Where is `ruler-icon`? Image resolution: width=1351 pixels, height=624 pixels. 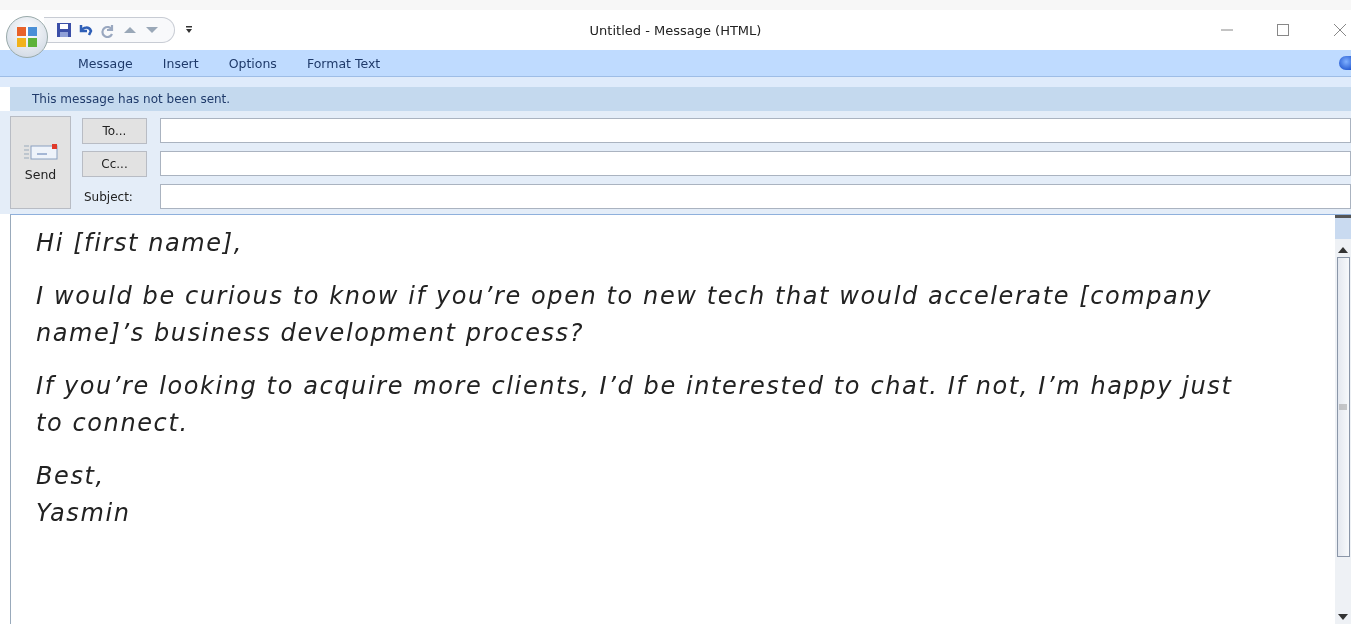
ruler-icon is located at coordinates (1343, 227).